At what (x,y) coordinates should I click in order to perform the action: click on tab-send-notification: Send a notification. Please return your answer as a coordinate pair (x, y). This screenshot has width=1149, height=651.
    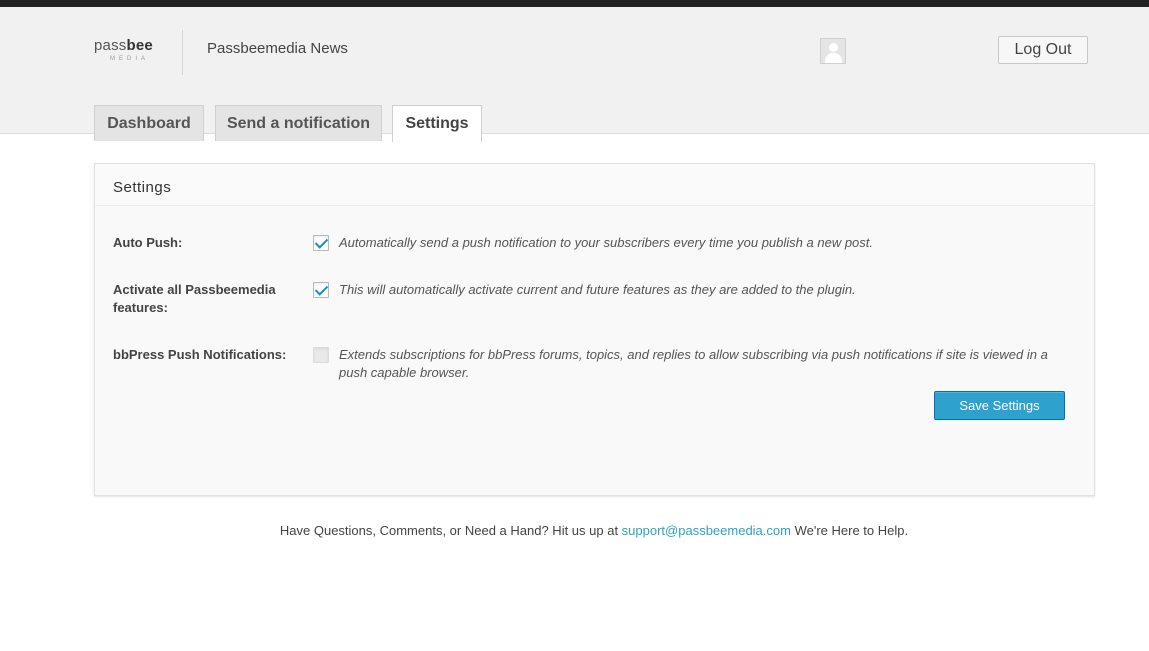
    Looking at the image, I should click on (298, 123).